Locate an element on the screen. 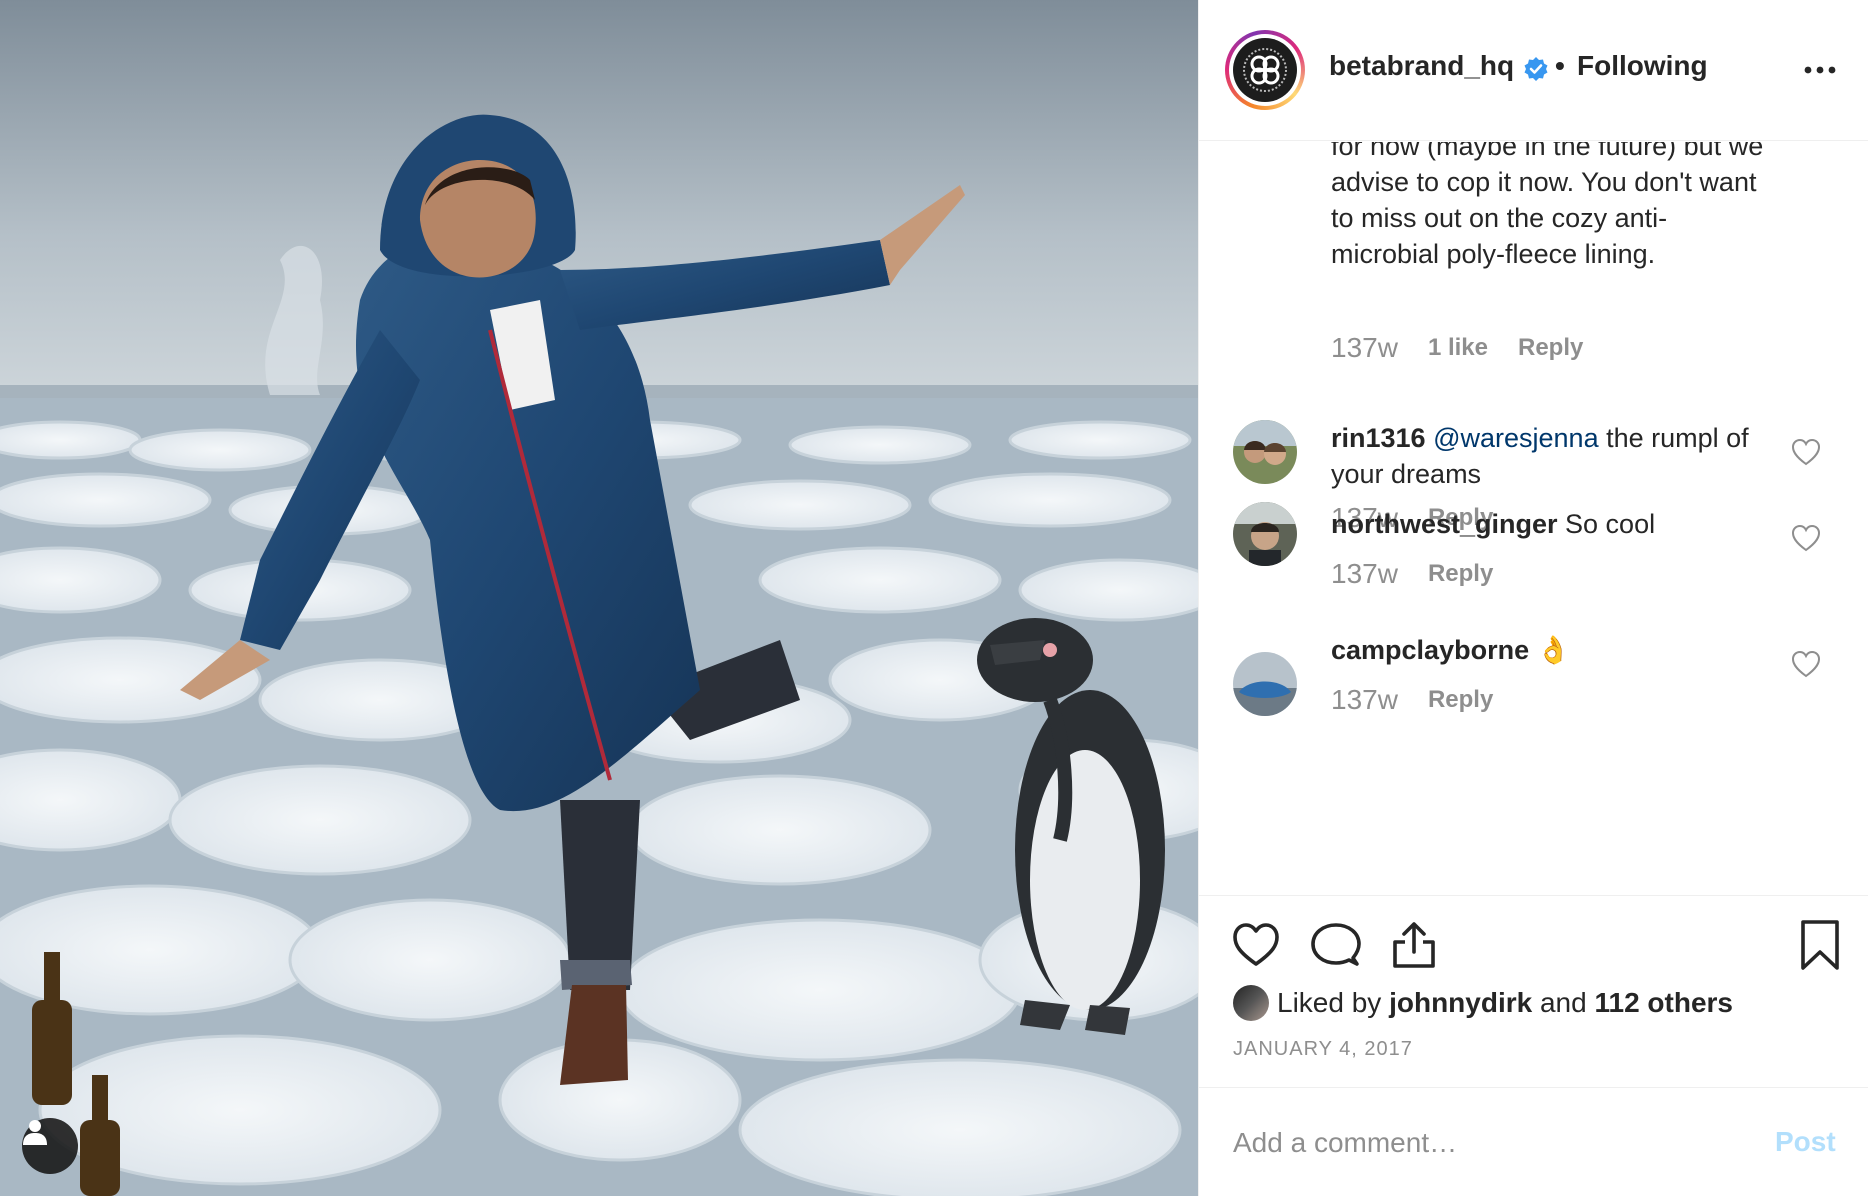  likes-others-link: 112 others is located at coordinates (1663, 1003).